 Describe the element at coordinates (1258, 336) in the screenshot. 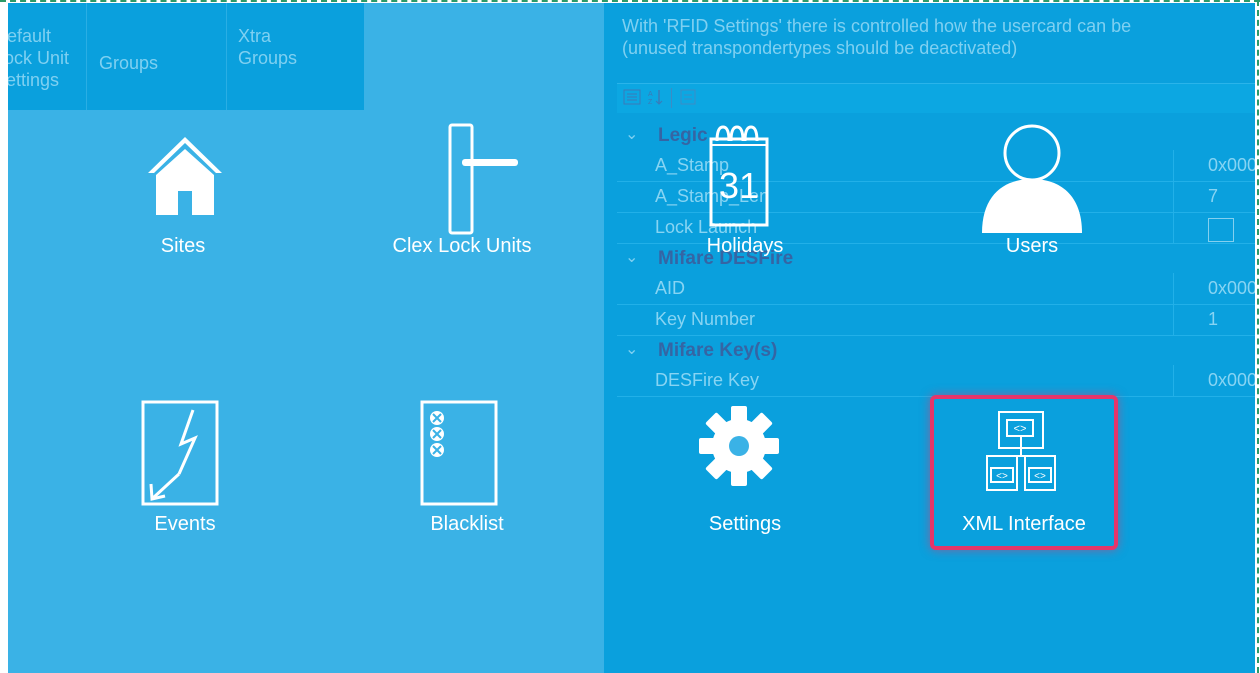

I see `selection-border-right` at that location.